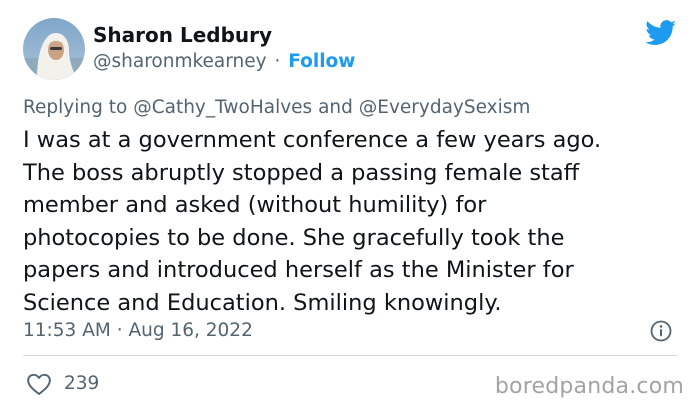 The height and width of the screenshot is (410, 700). I want to click on replying-to-prefix: Replying to, so click(75, 107).